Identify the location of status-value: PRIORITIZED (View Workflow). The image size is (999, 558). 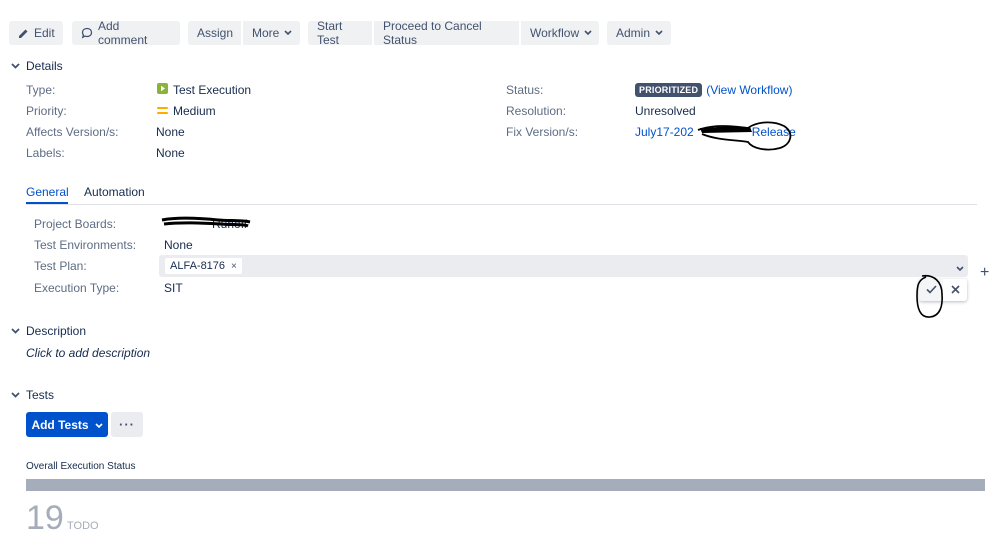
(713, 90).